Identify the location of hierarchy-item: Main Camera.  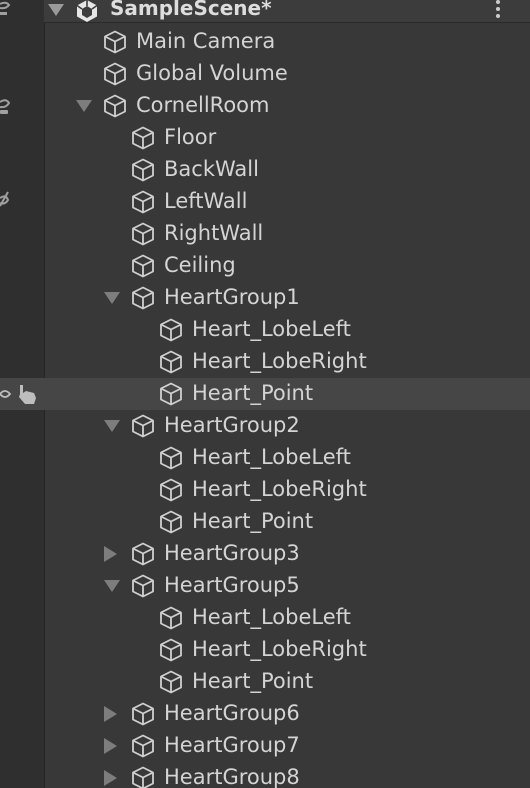
(265, 42).